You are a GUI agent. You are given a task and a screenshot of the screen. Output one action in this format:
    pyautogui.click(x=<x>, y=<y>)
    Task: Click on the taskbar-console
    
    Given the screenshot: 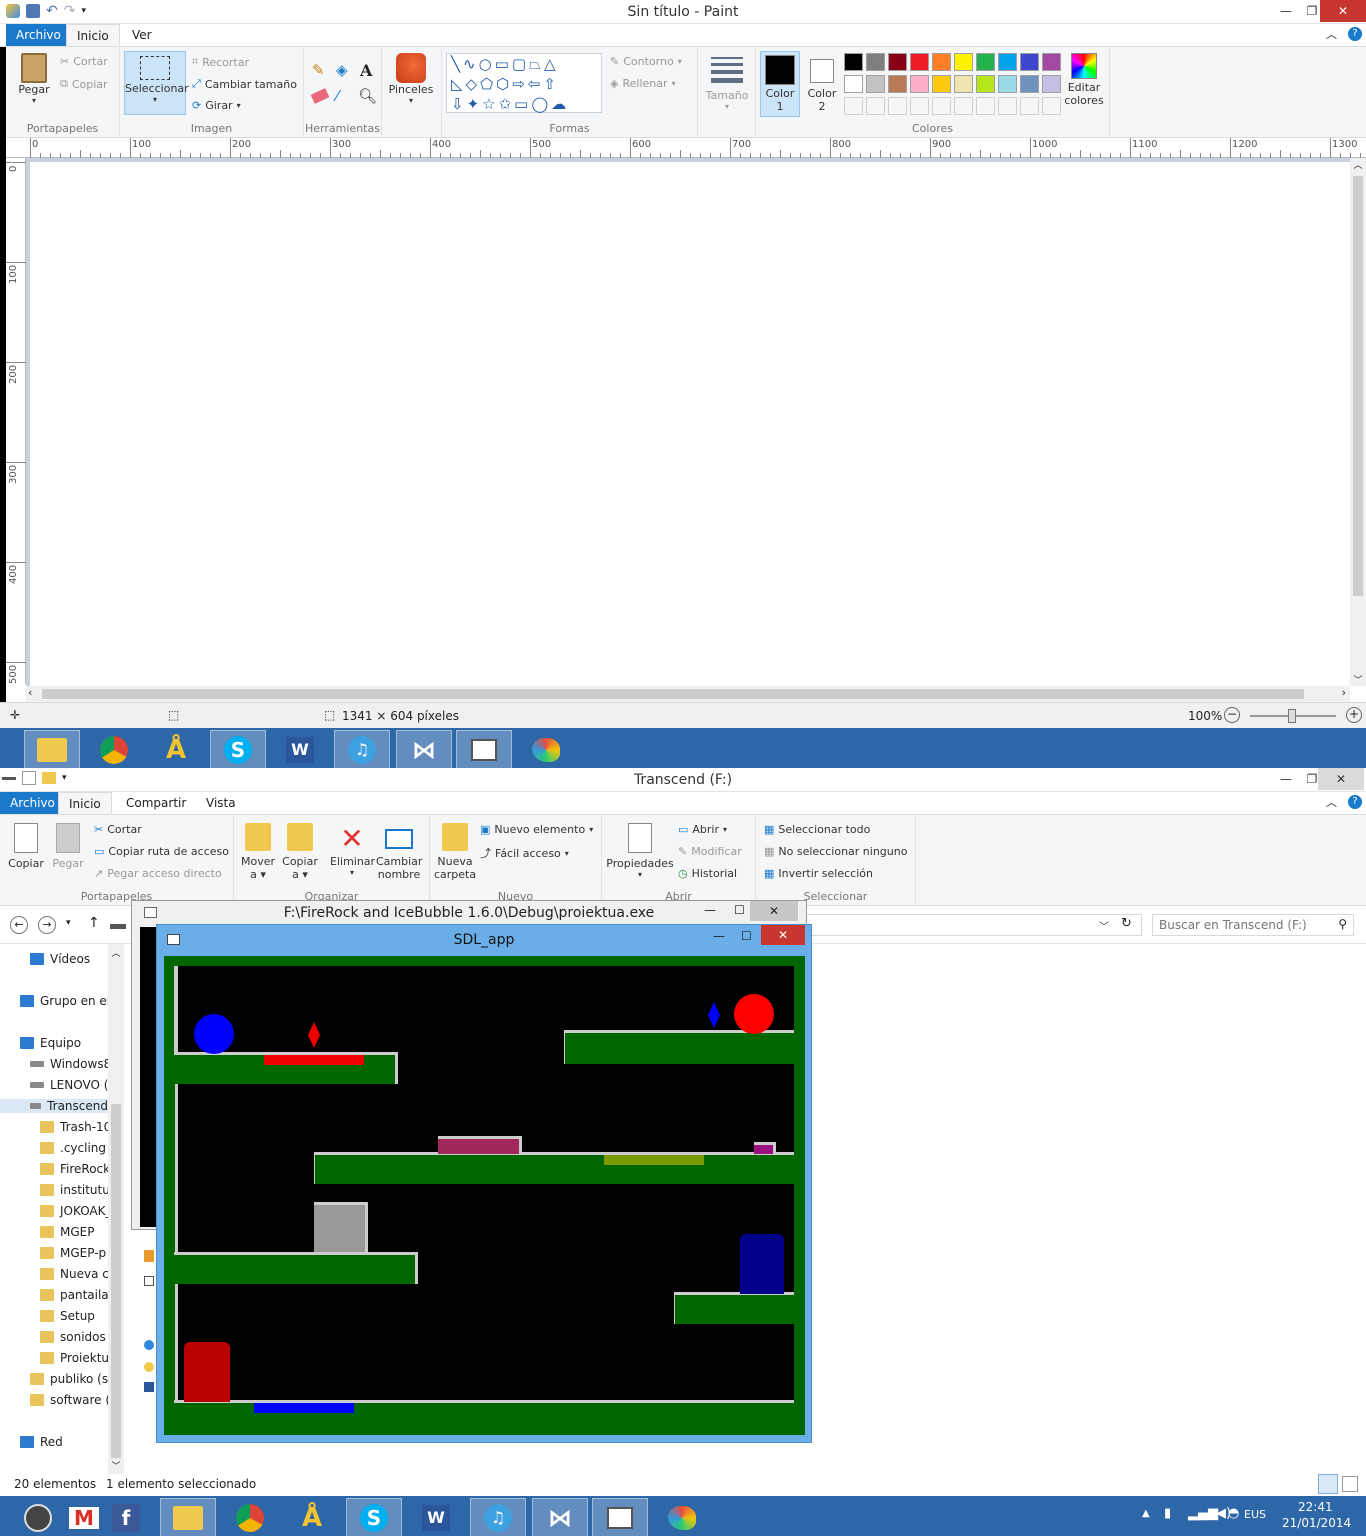 What is the action you would take?
    pyautogui.click(x=484, y=750)
    